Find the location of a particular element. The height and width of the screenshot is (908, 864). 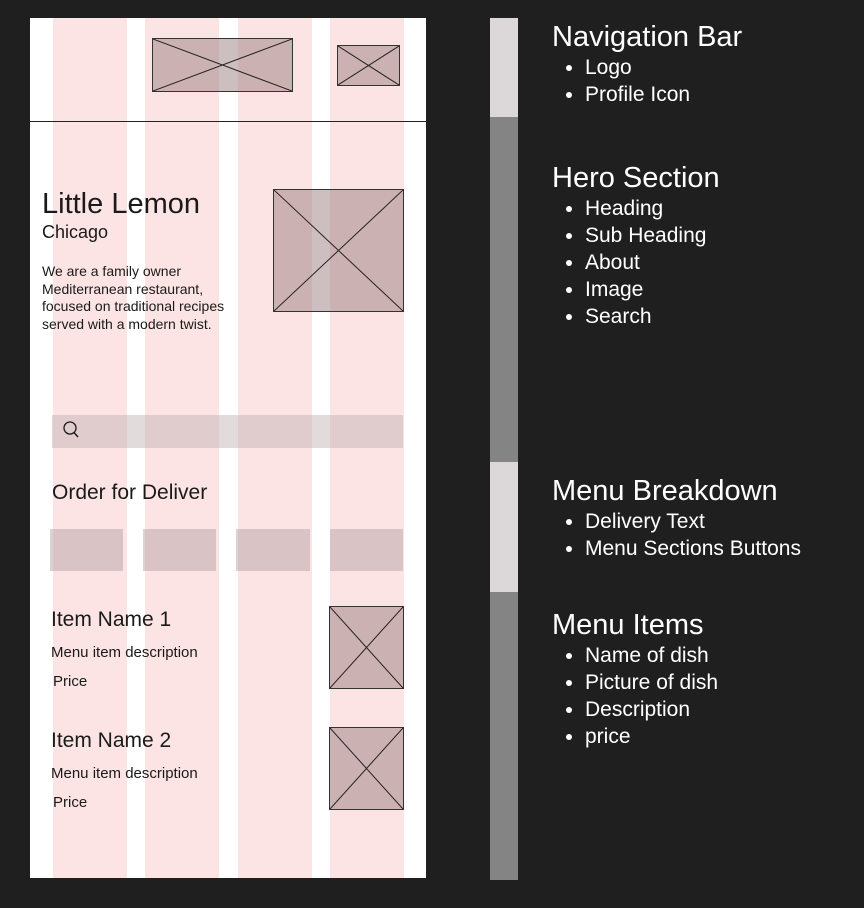

nav-divider is located at coordinates (228, 121).